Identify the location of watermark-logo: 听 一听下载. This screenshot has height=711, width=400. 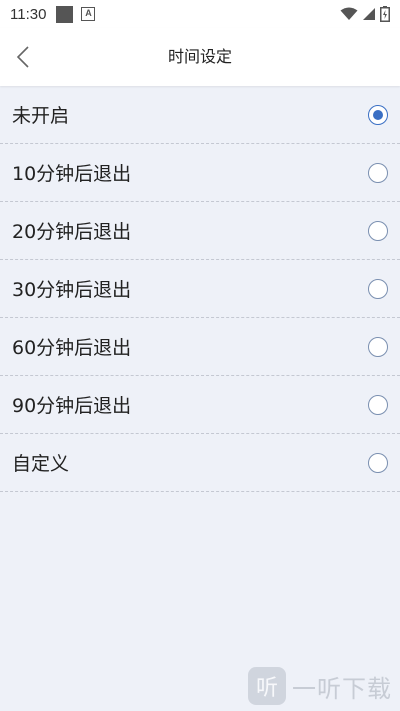
(320, 686).